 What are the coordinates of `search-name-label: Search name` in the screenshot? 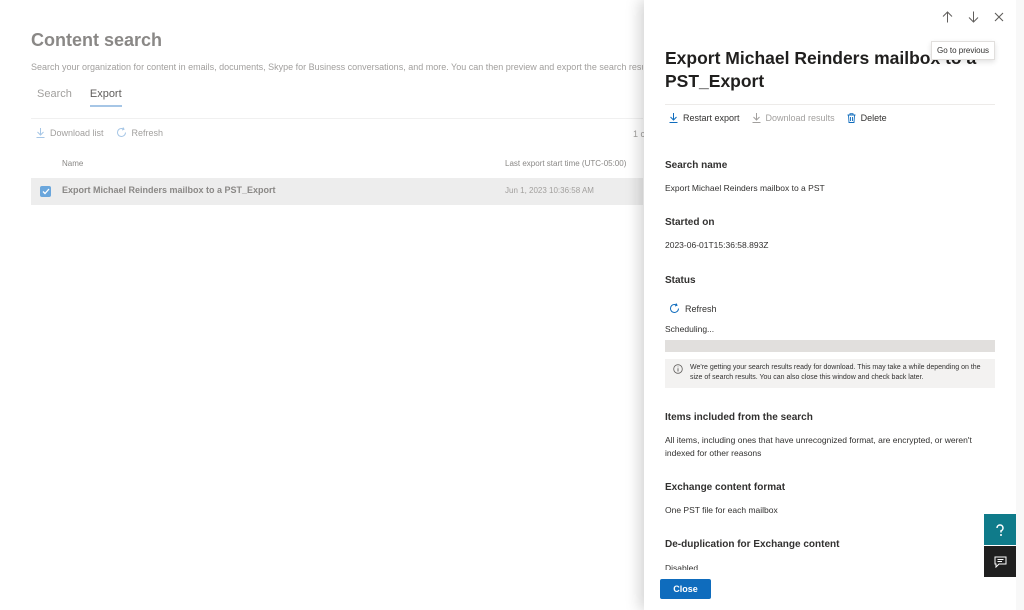 It's located at (696, 165).